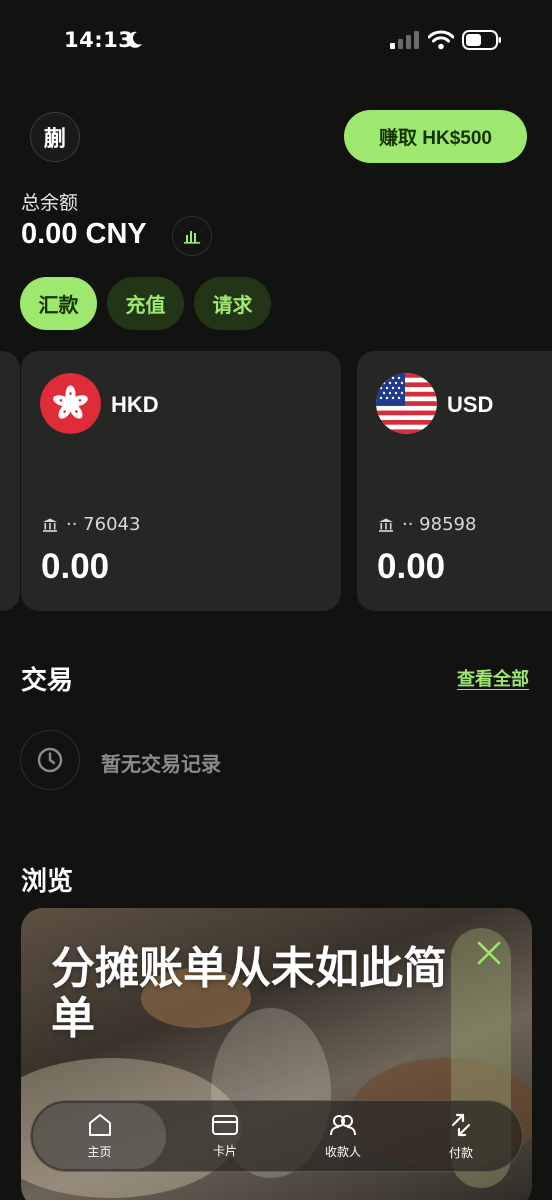  Describe the element at coordinates (342, 1151) in the screenshot. I see `nav-label: 收款人` at that location.